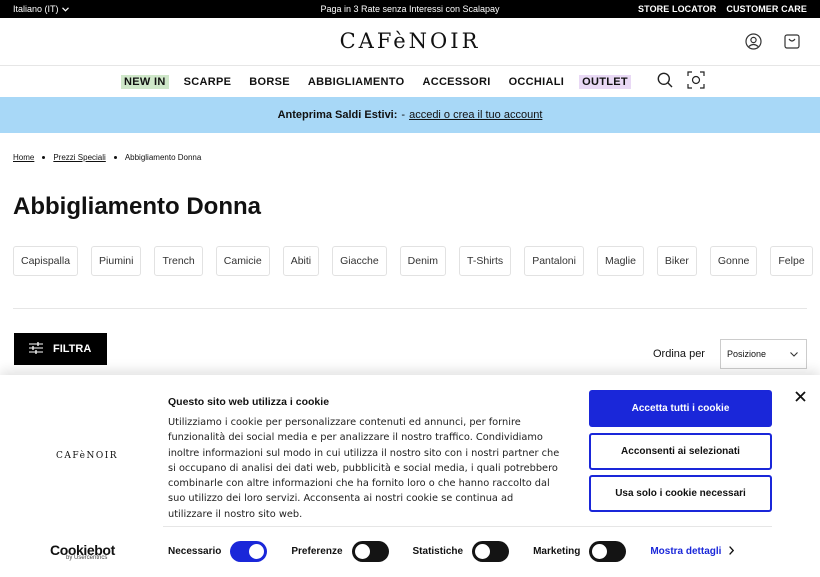  What do you see at coordinates (178, 261) in the screenshot?
I see `category-chip: Trench` at bounding box center [178, 261].